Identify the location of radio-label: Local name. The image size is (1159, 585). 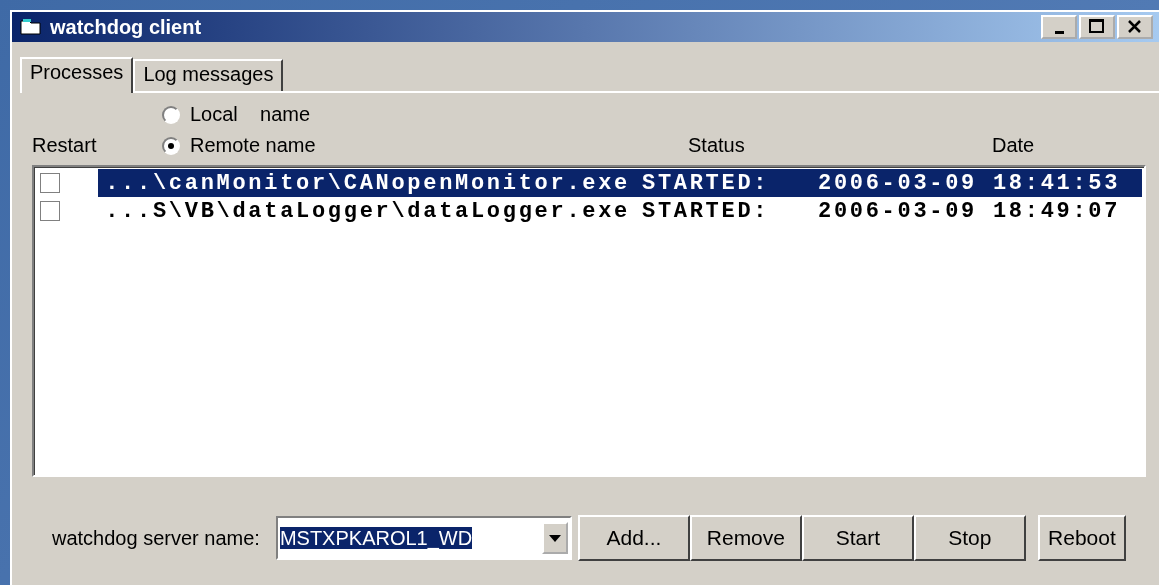
(250, 114).